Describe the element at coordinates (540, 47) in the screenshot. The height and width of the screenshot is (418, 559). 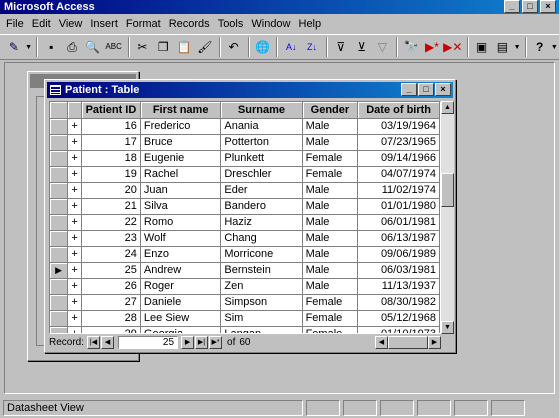
I see `help-icon: ?` at that location.